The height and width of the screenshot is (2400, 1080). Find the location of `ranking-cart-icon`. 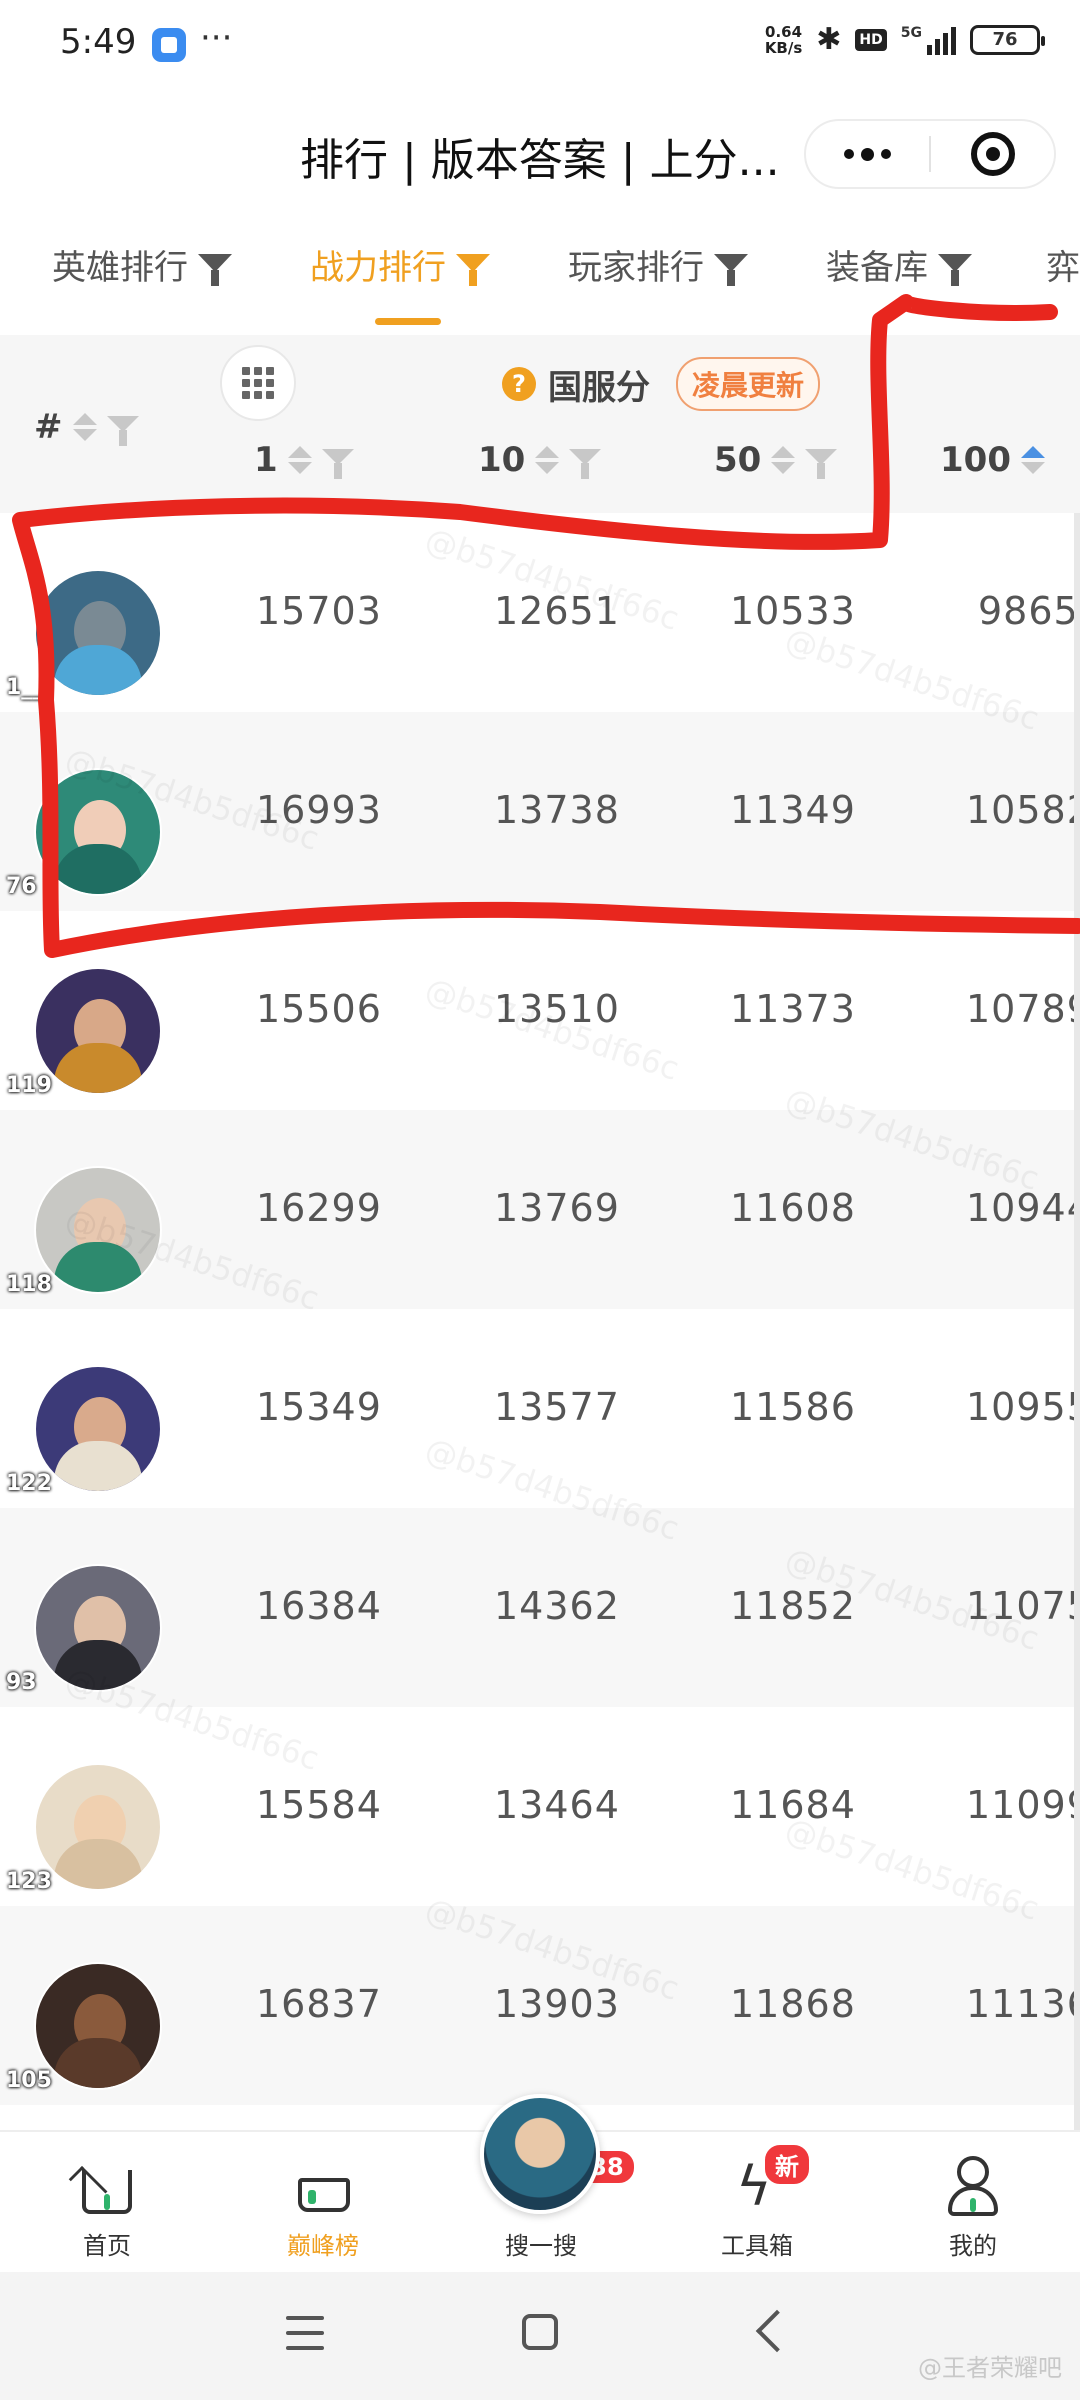

ranking-cart-icon is located at coordinates (323, 2187).